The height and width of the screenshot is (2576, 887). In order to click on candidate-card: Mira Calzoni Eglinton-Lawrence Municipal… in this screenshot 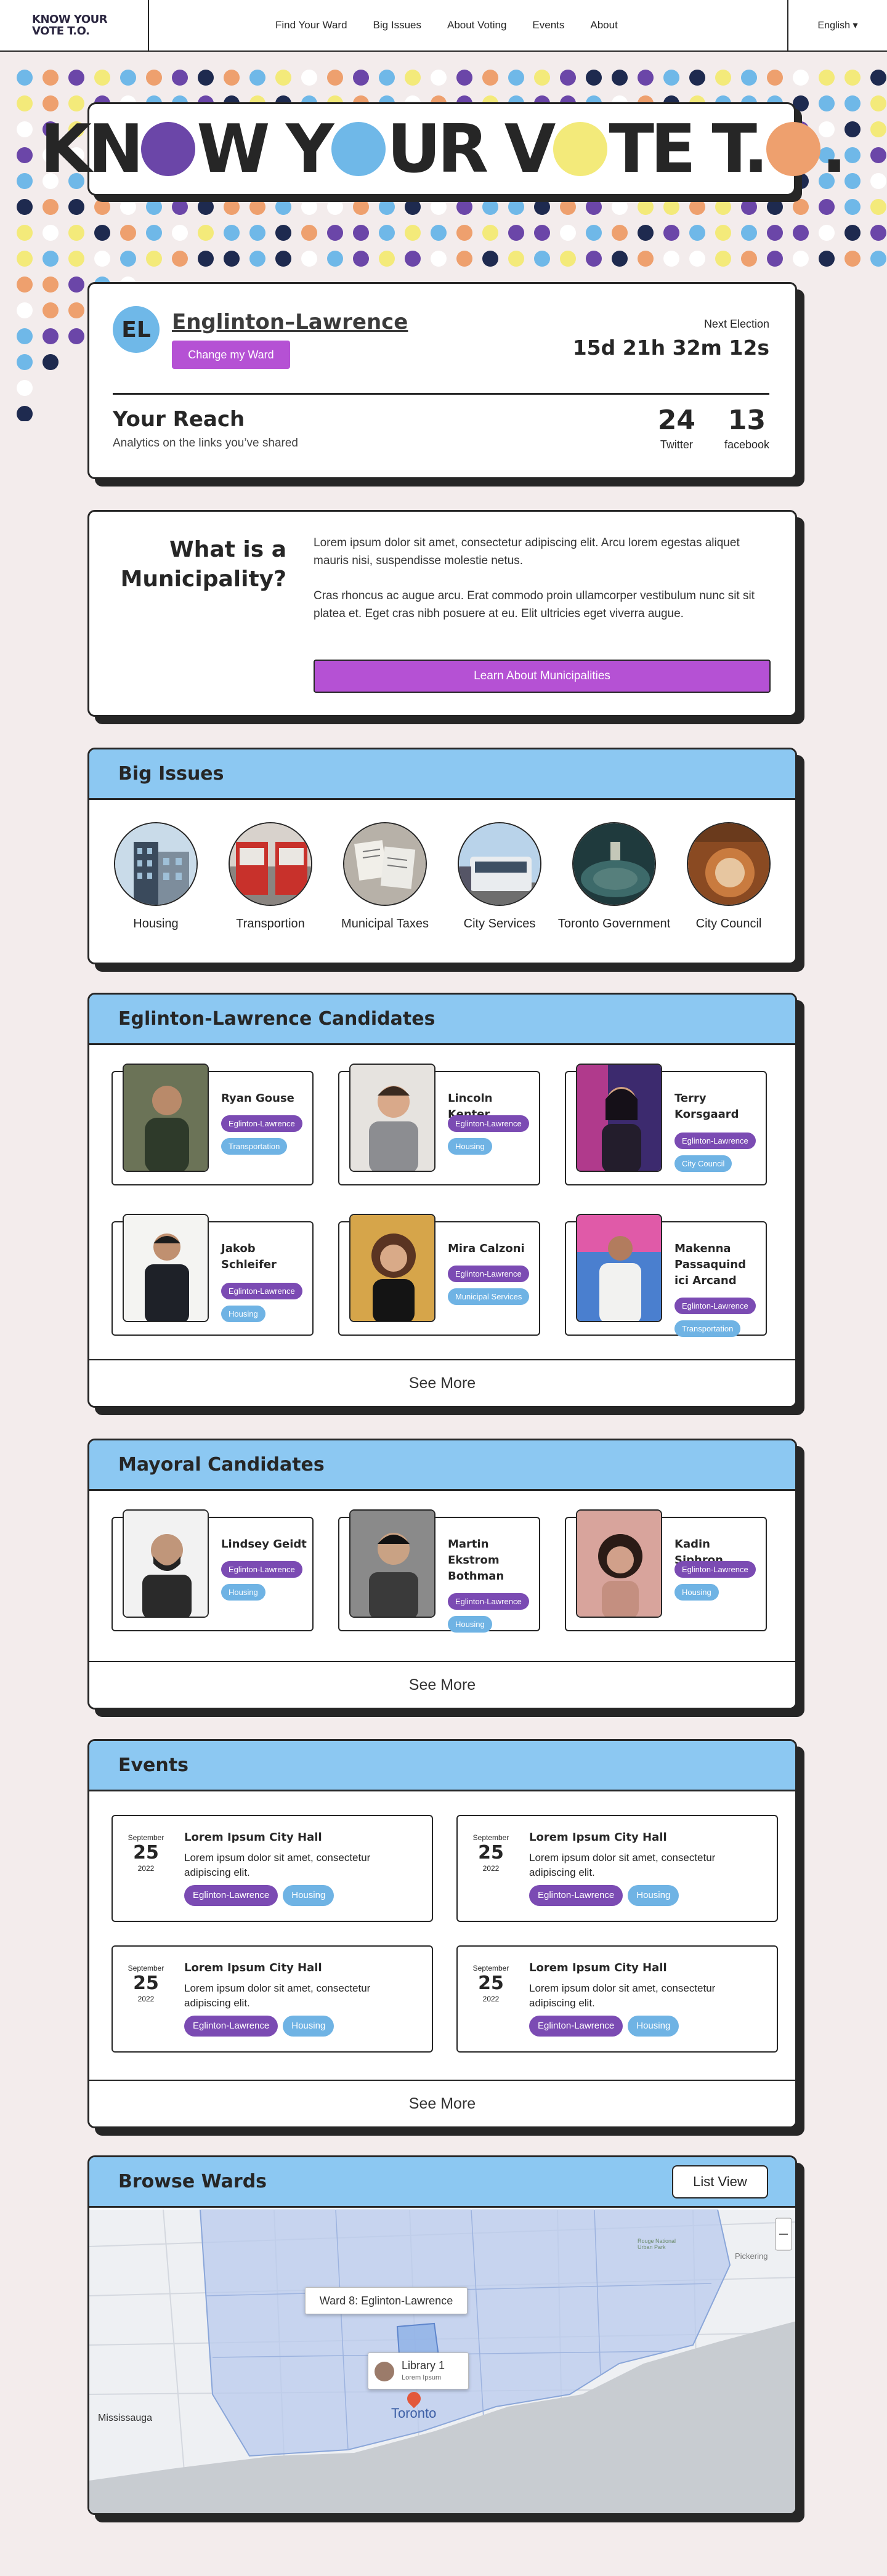, I will do `click(439, 1275)`.